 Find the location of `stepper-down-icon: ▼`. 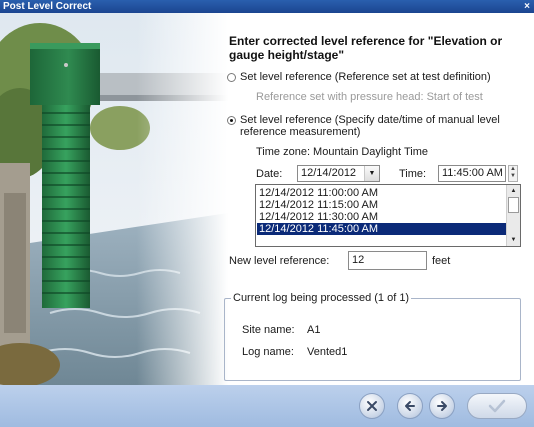

stepper-down-icon: ▼ is located at coordinates (513, 176).